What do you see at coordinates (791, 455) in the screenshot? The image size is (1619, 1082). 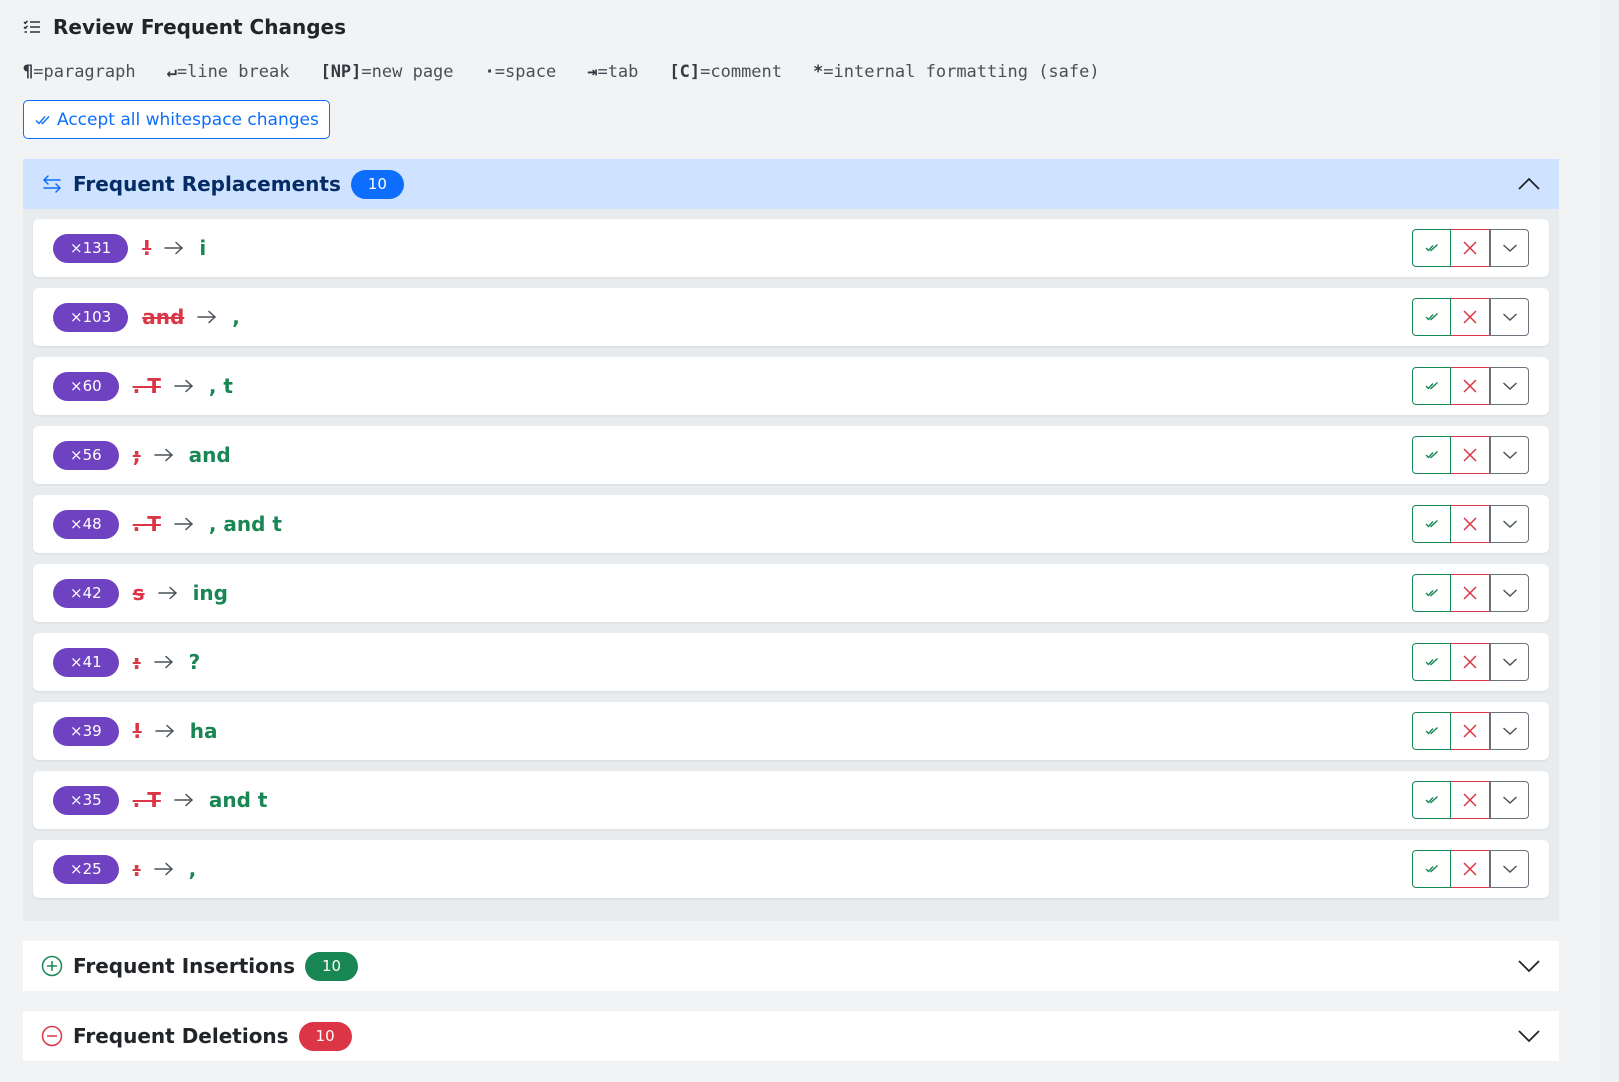 I see `replacement-row: ×56; and` at bounding box center [791, 455].